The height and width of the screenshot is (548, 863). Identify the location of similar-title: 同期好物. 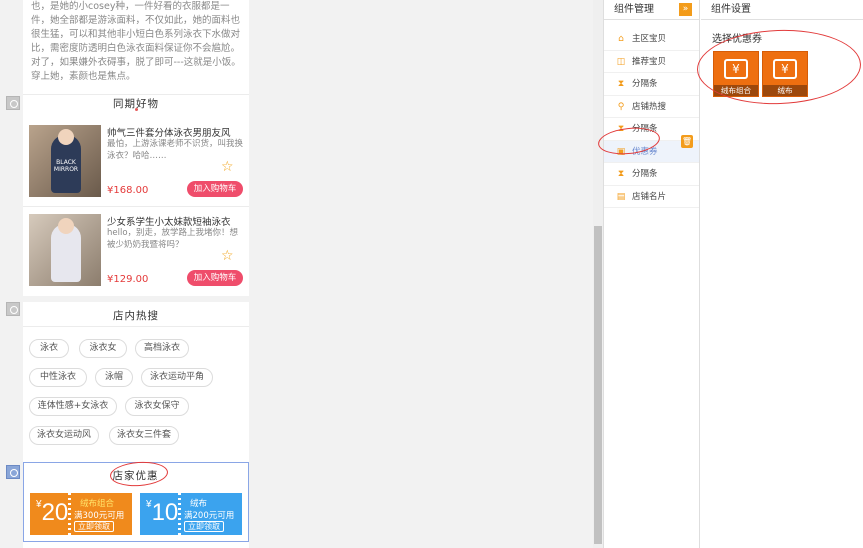
(136, 103).